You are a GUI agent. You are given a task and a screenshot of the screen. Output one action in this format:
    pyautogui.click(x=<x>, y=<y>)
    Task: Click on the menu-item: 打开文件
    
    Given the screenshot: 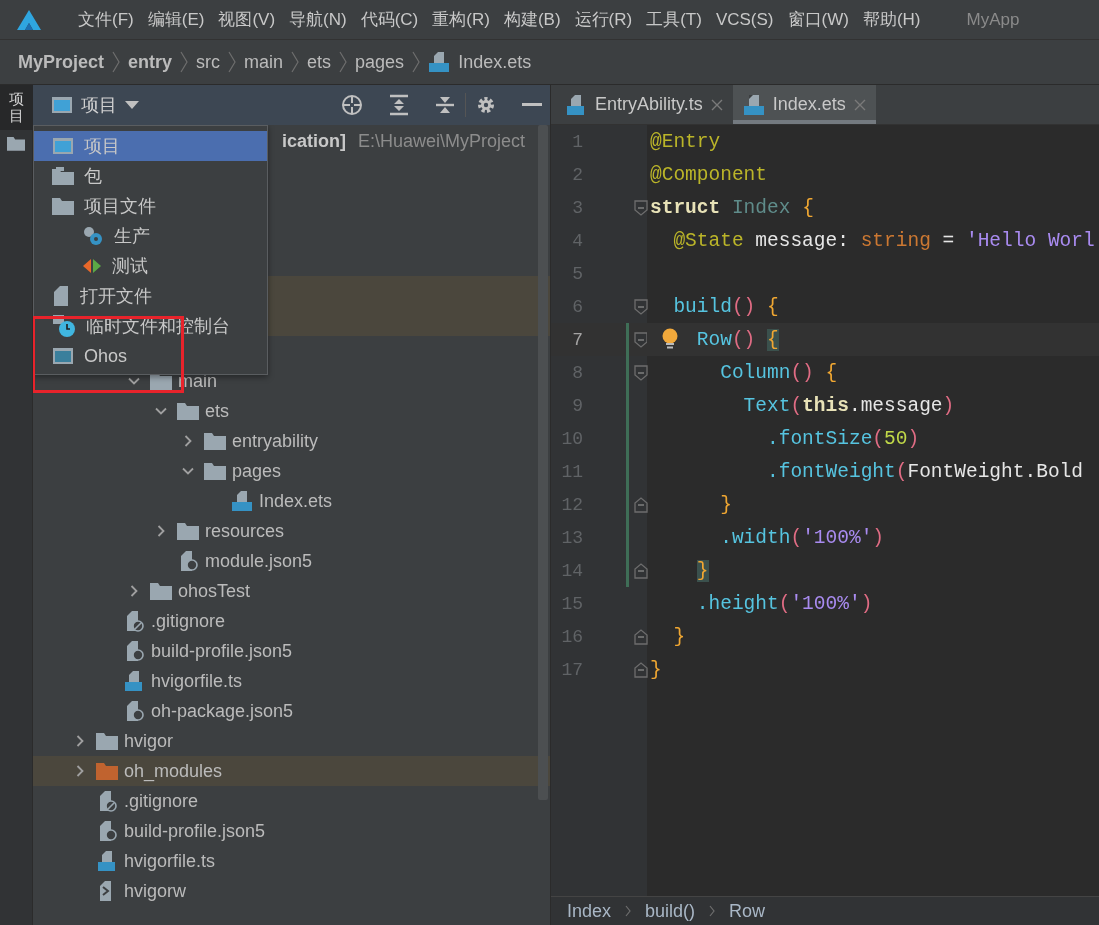 What is the action you would take?
    pyautogui.click(x=150, y=296)
    